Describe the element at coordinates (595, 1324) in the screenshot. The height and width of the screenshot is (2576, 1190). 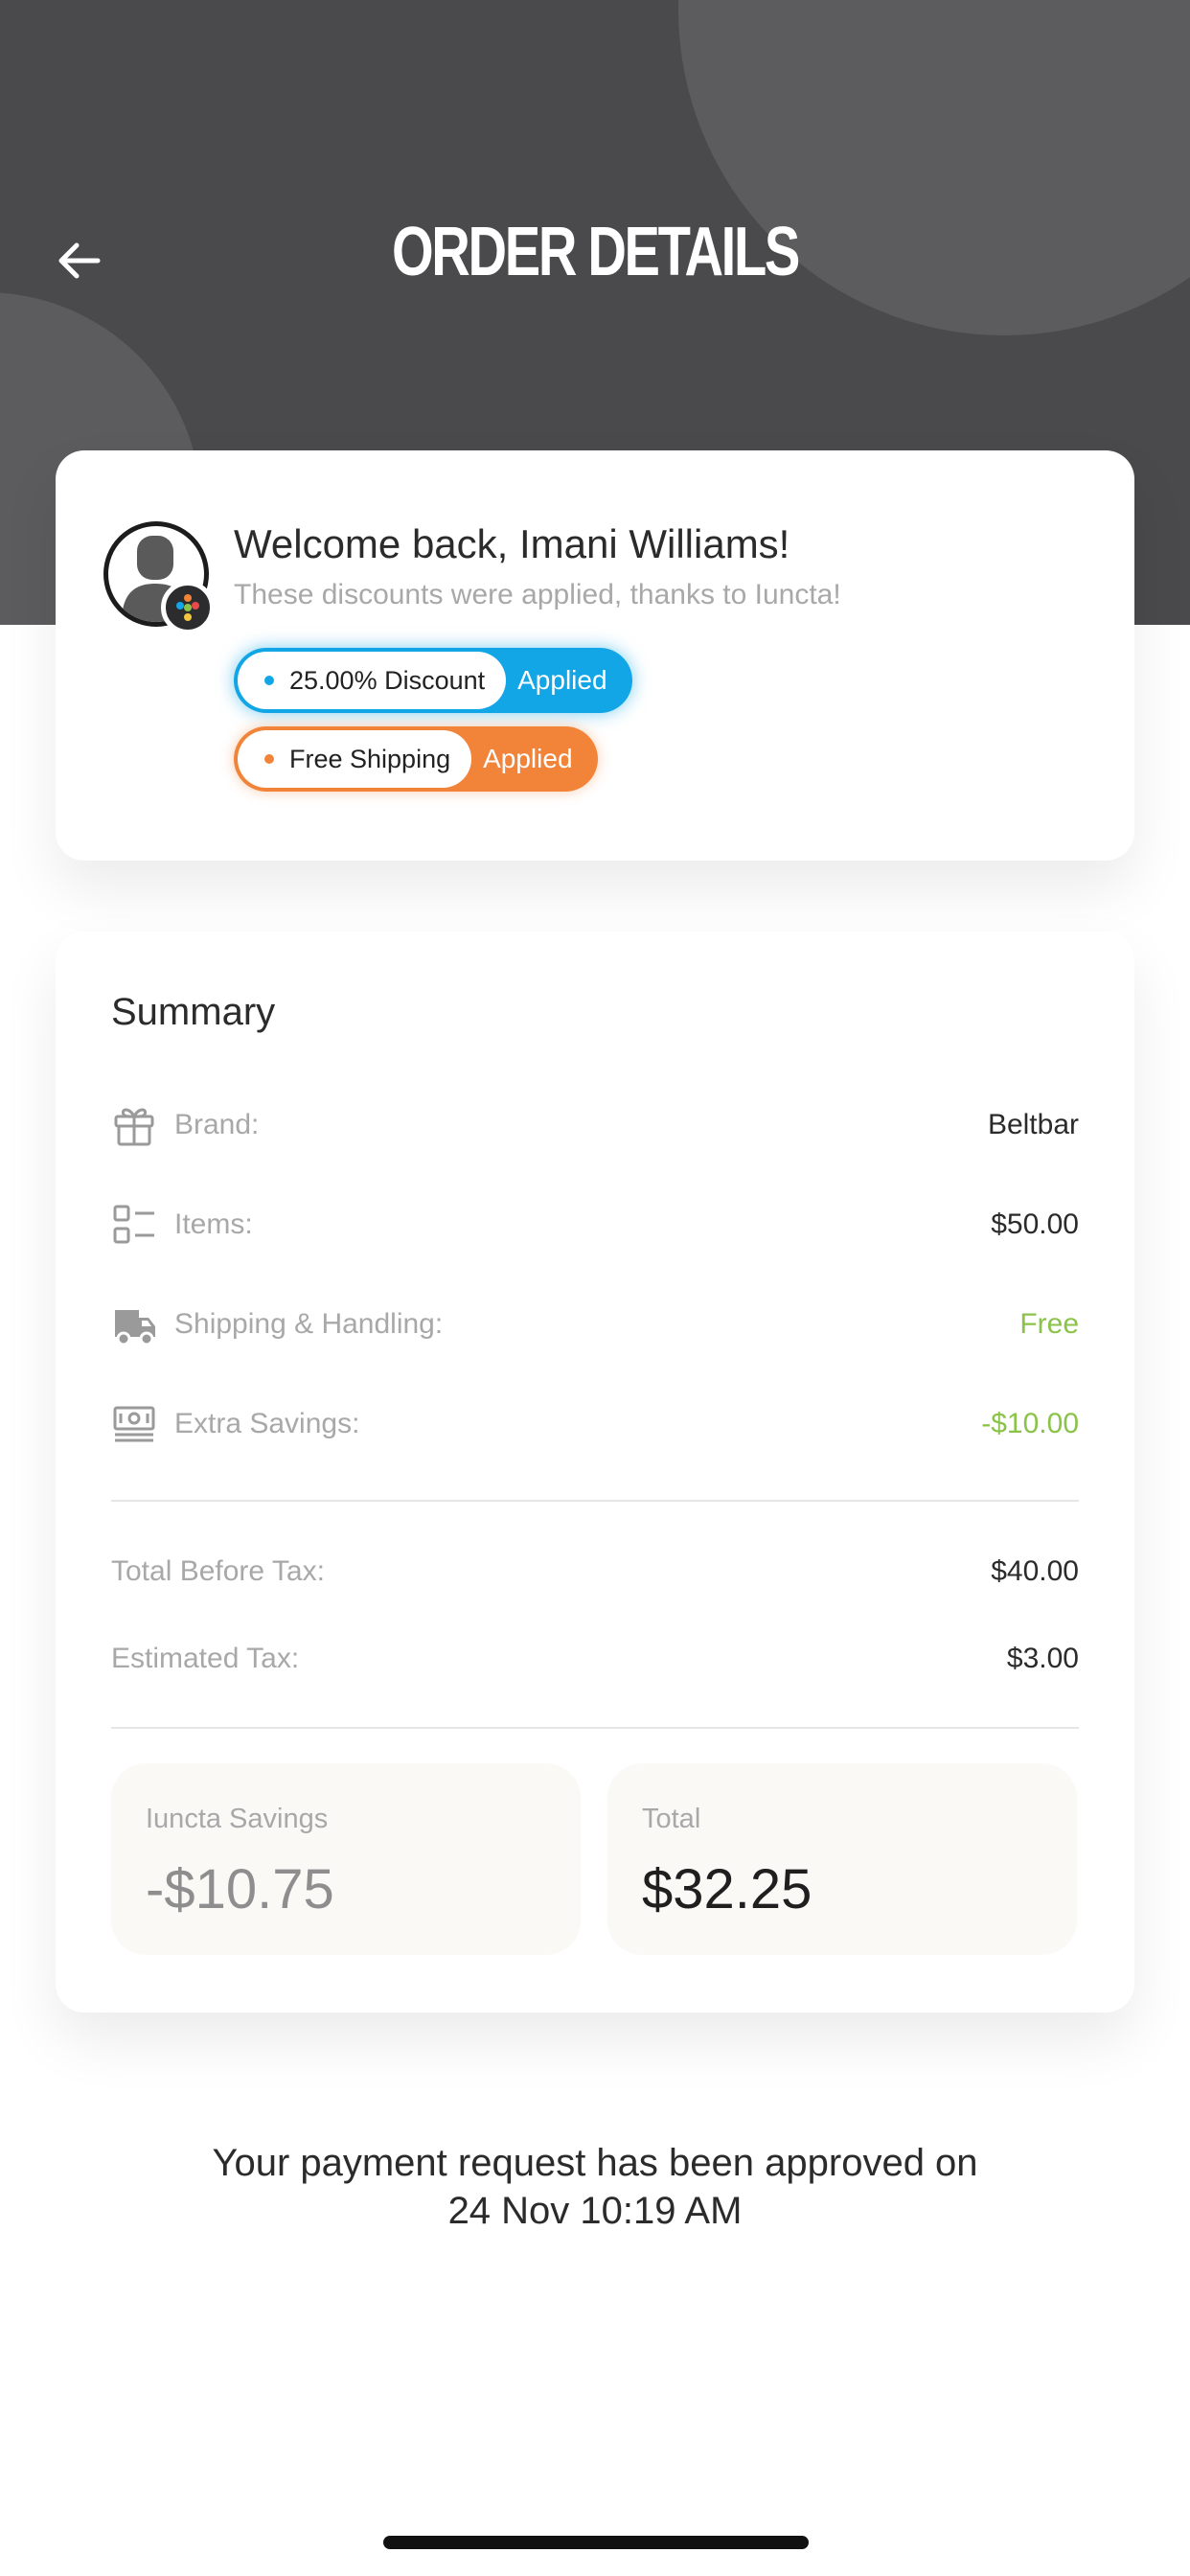
I see `shipping-row: Shipping & Handling: Free` at that location.